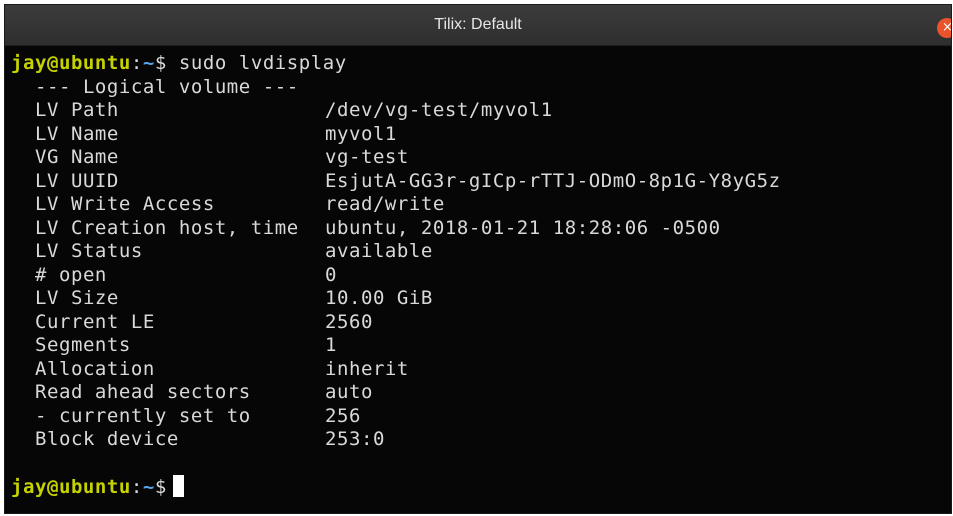 The width and height of the screenshot is (953, 516). I want to click on attribute-value: EsjutA-GG3r-gICp-rTTJ-ODmO-8p1G-Y8yG5z, so click(552, 180).